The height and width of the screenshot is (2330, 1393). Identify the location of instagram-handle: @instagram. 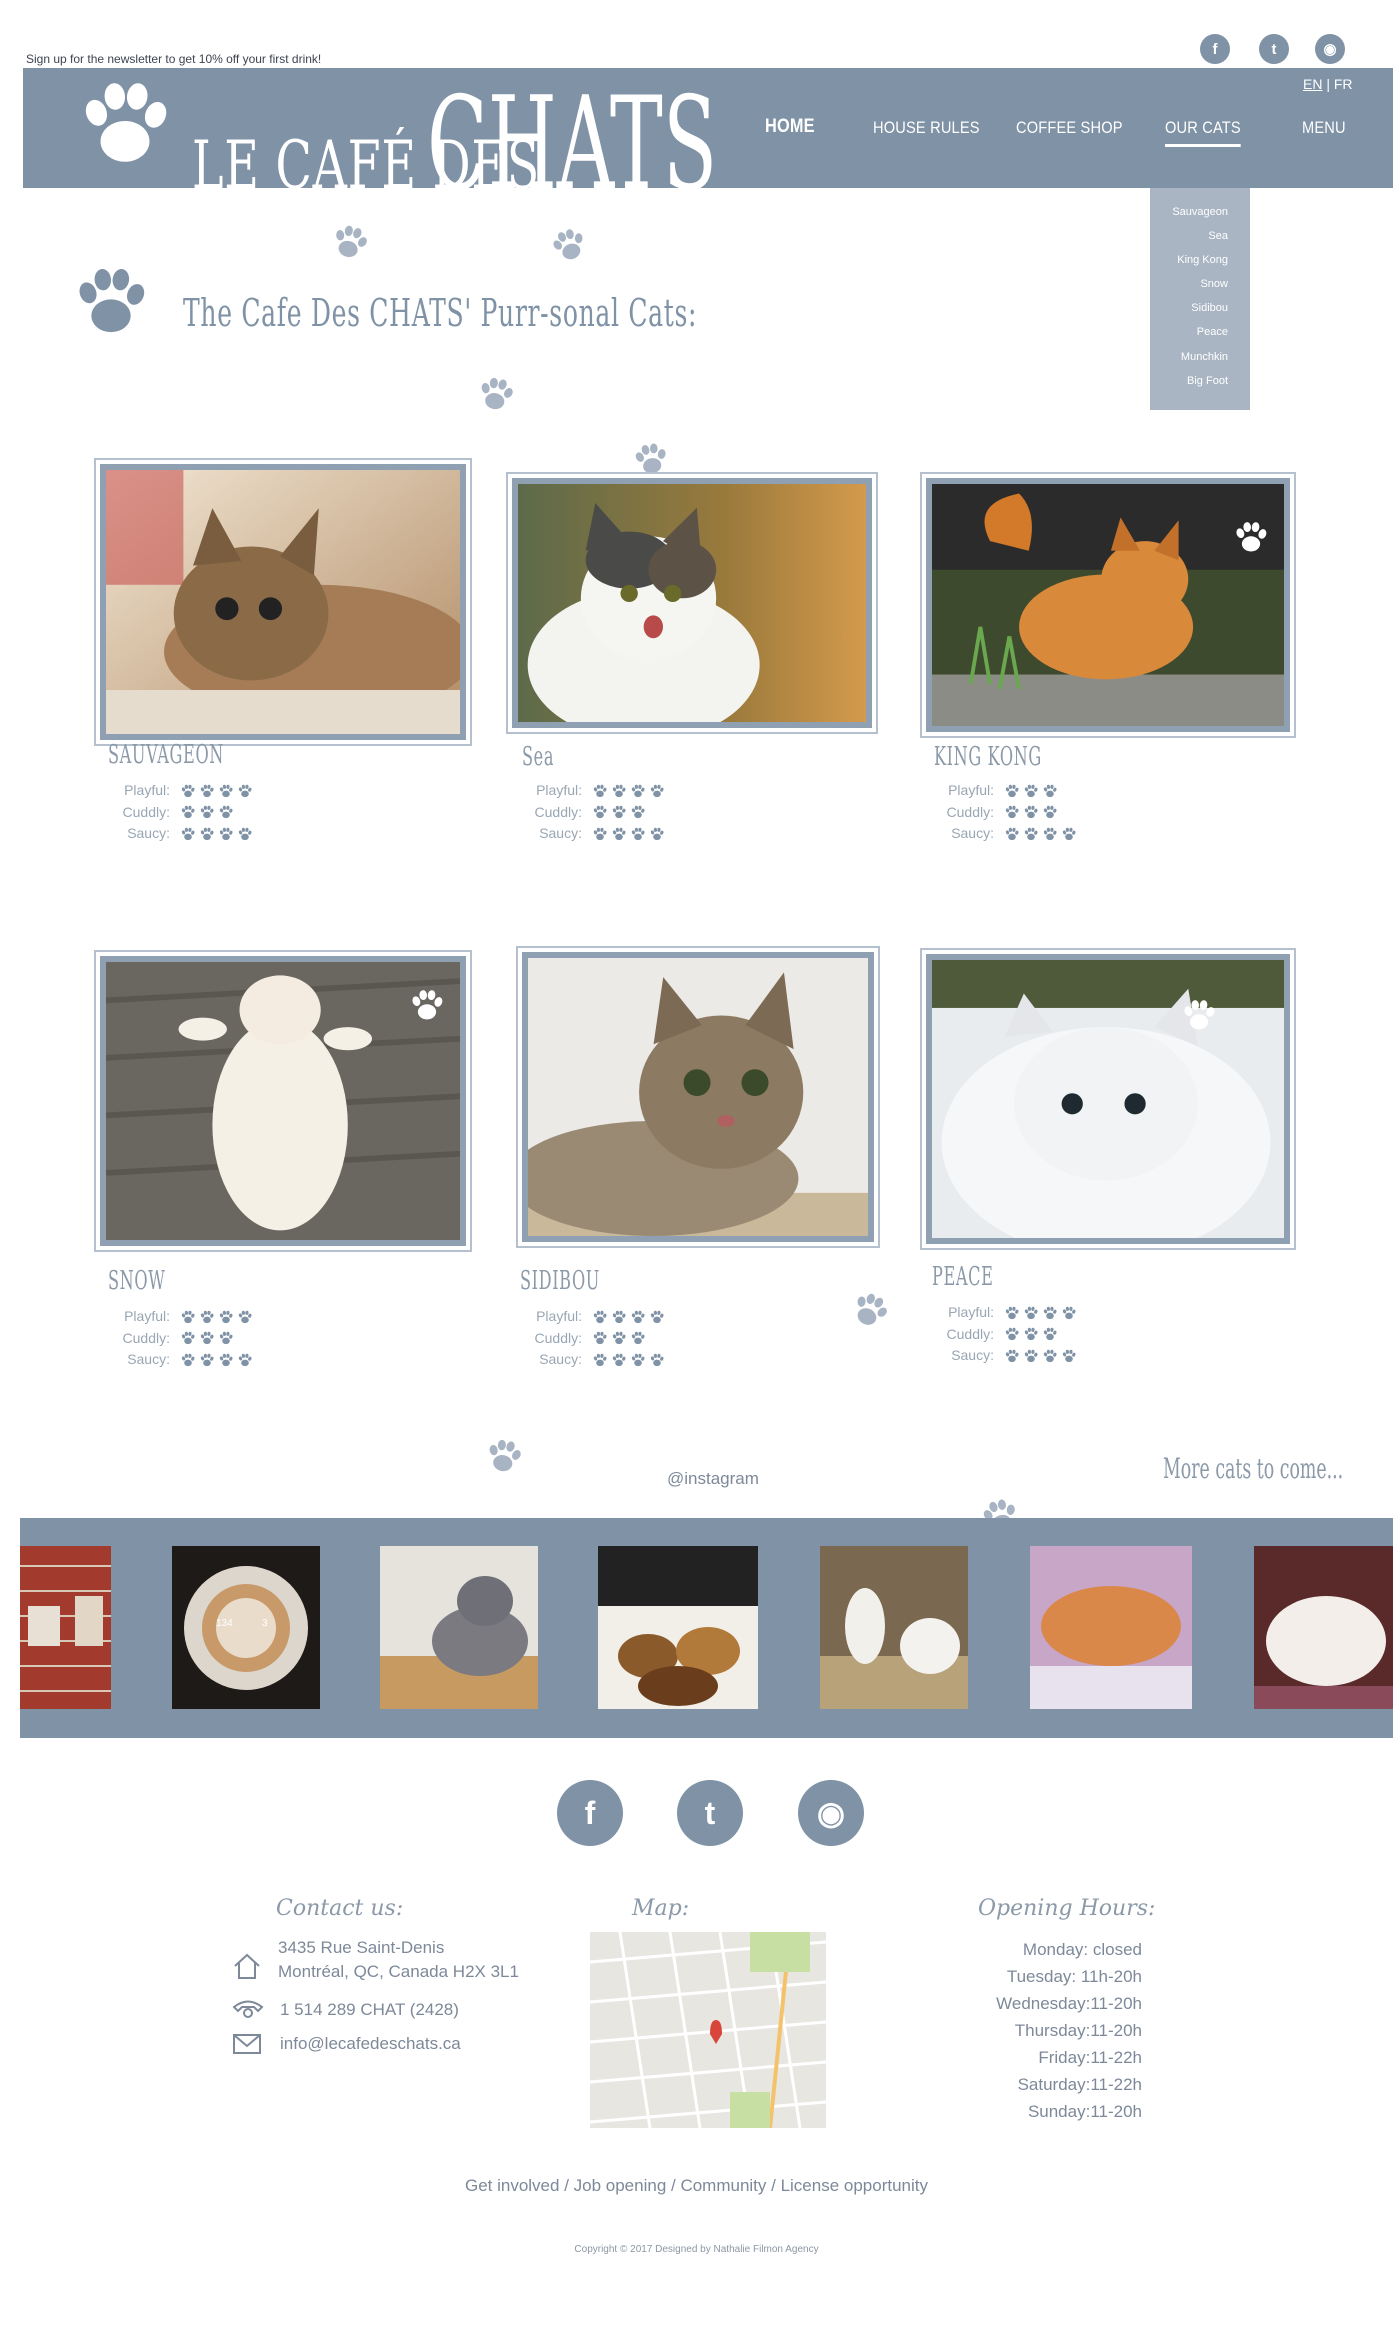
(713, 1479).